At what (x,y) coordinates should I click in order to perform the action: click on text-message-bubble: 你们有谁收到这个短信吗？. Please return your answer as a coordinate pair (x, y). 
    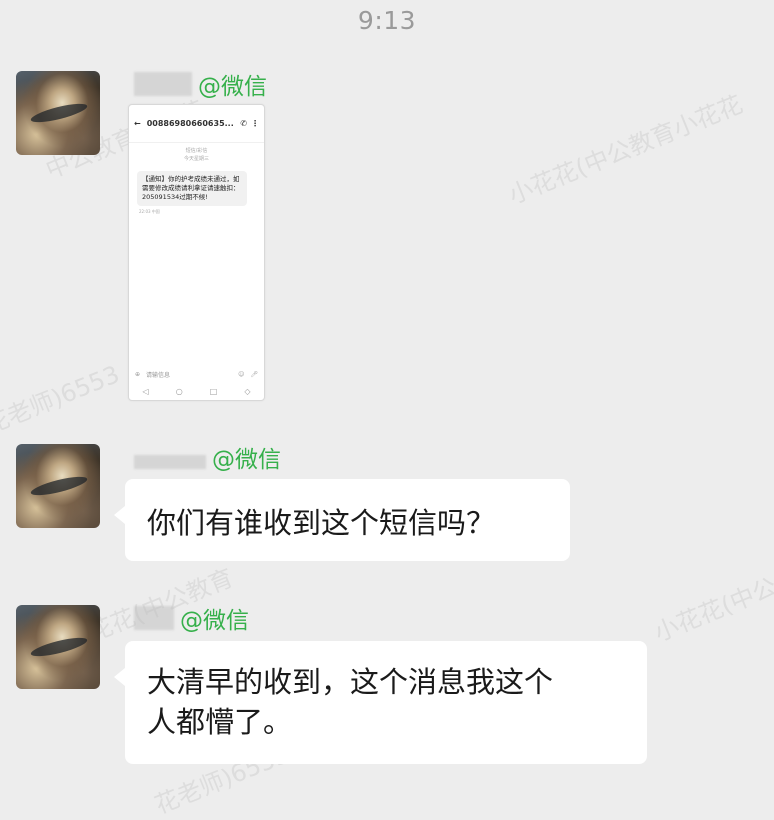
    Looking at the image, I should click on (342, 520).